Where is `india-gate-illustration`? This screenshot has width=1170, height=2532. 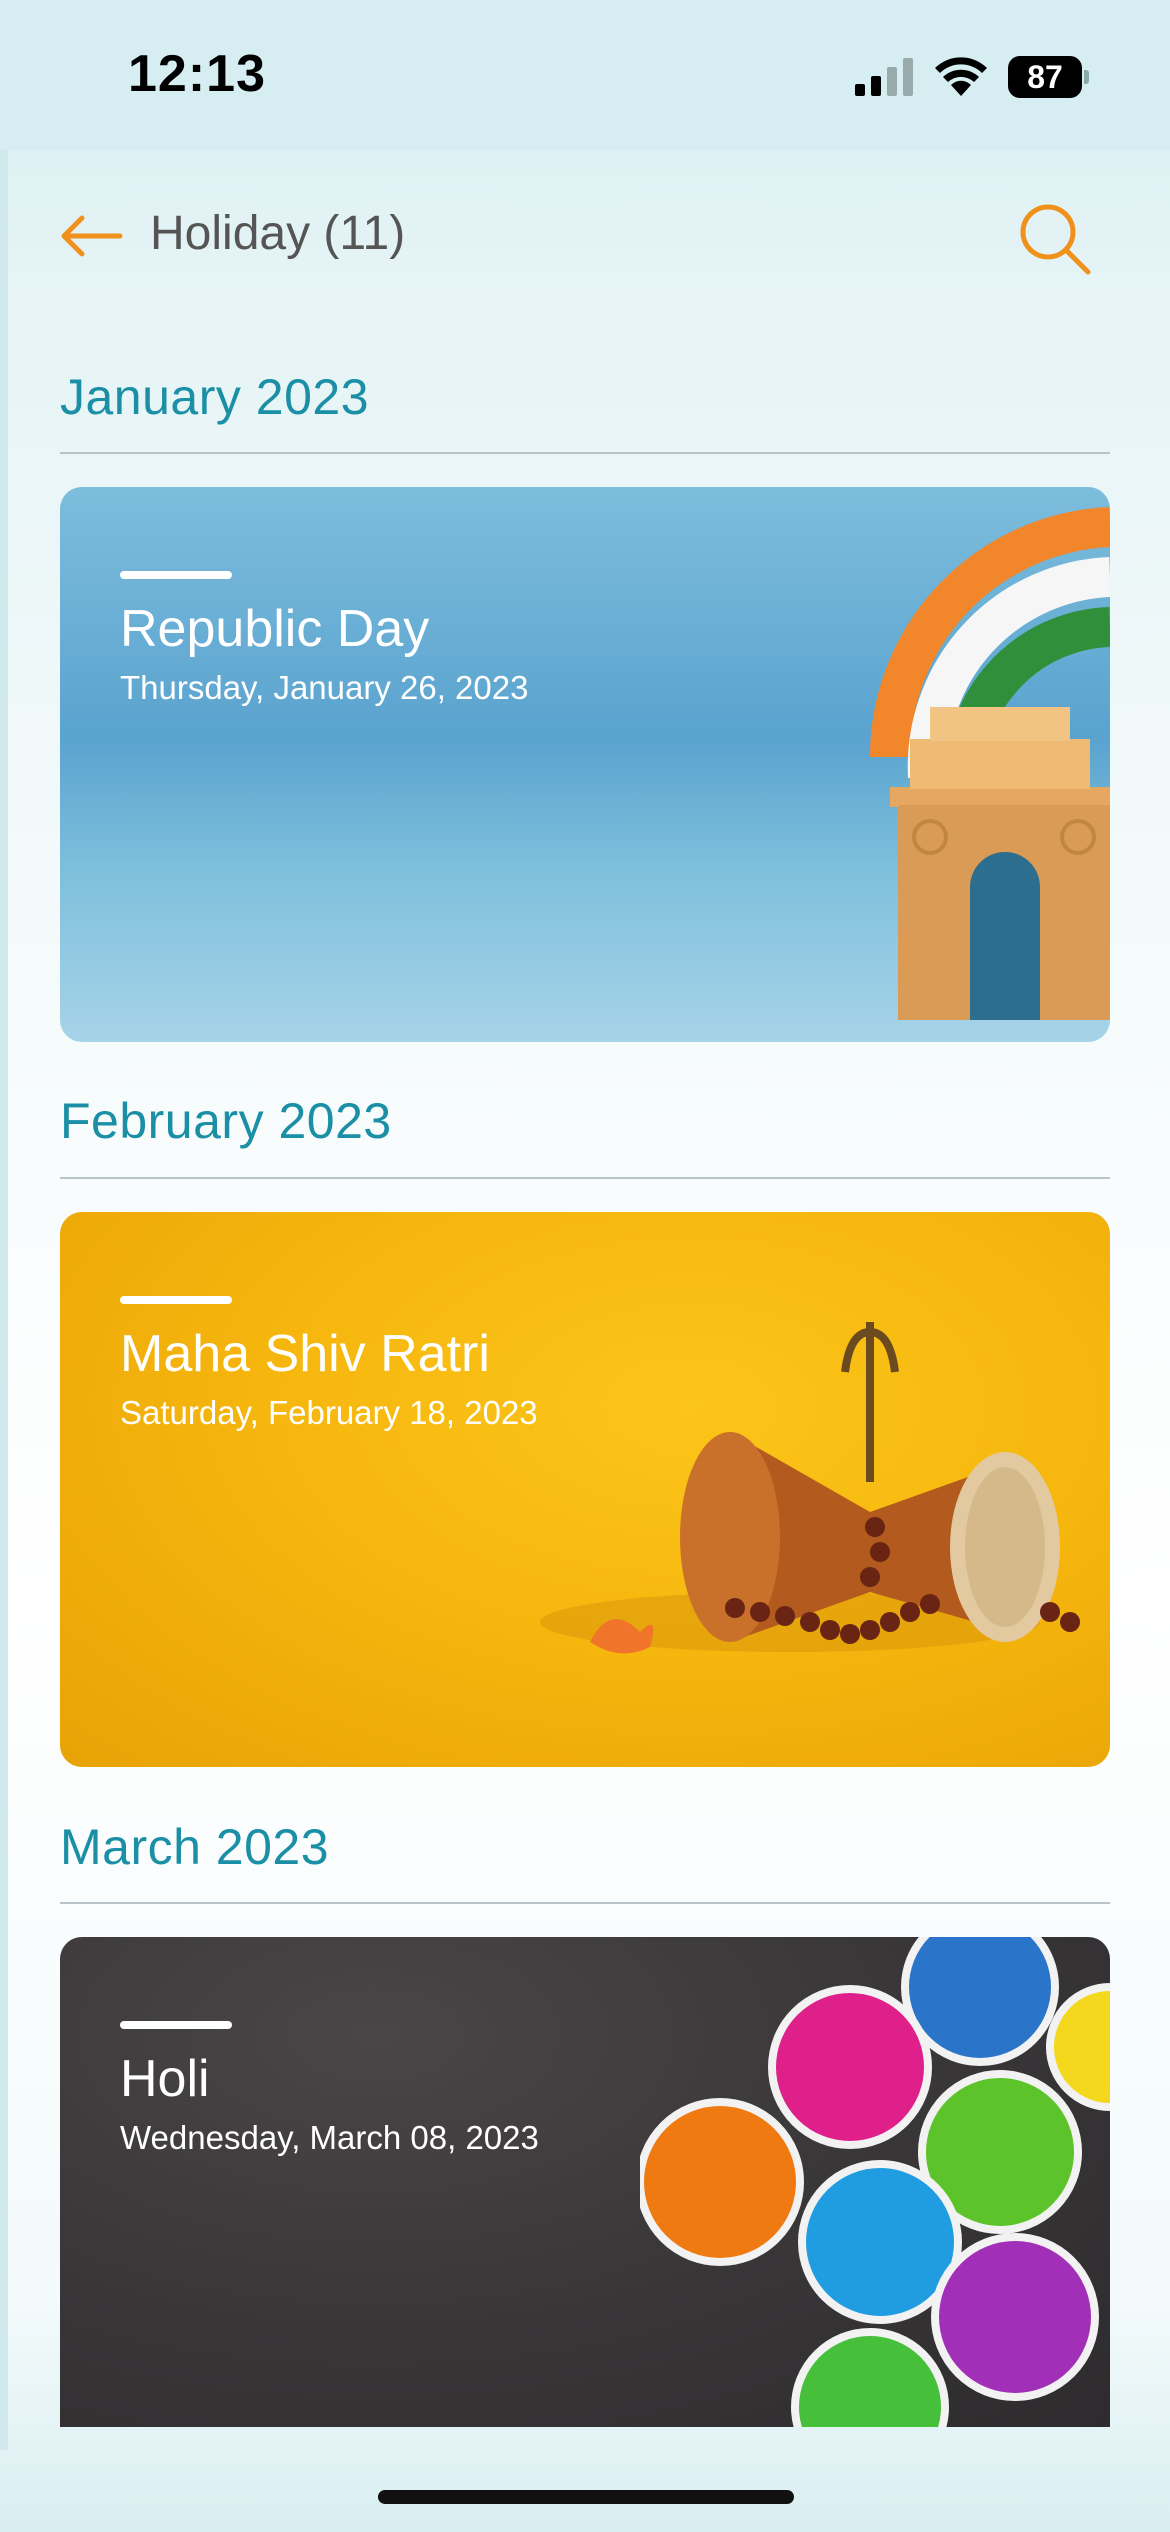 india-gate-illustration is located at coordinates (989, 763).